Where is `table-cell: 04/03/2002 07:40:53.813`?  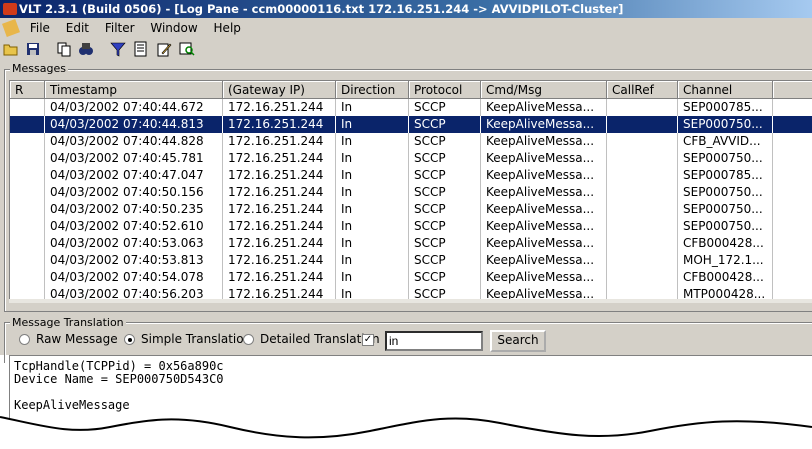
table-cell: 04/03/2002 07:40:53.813 is located at coordinates (134, 260).